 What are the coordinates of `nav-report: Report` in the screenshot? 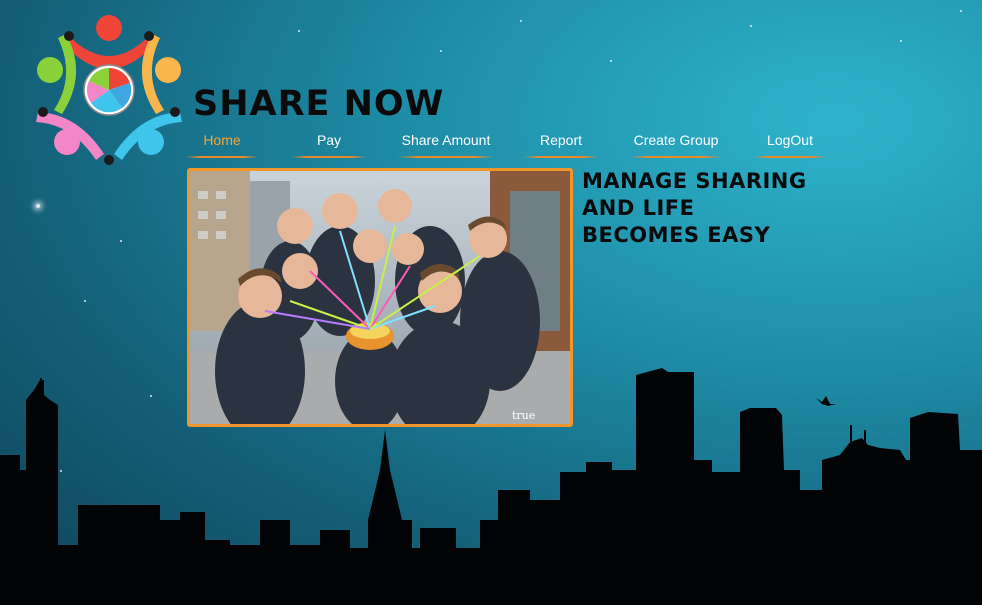 It's located at (561, 144).